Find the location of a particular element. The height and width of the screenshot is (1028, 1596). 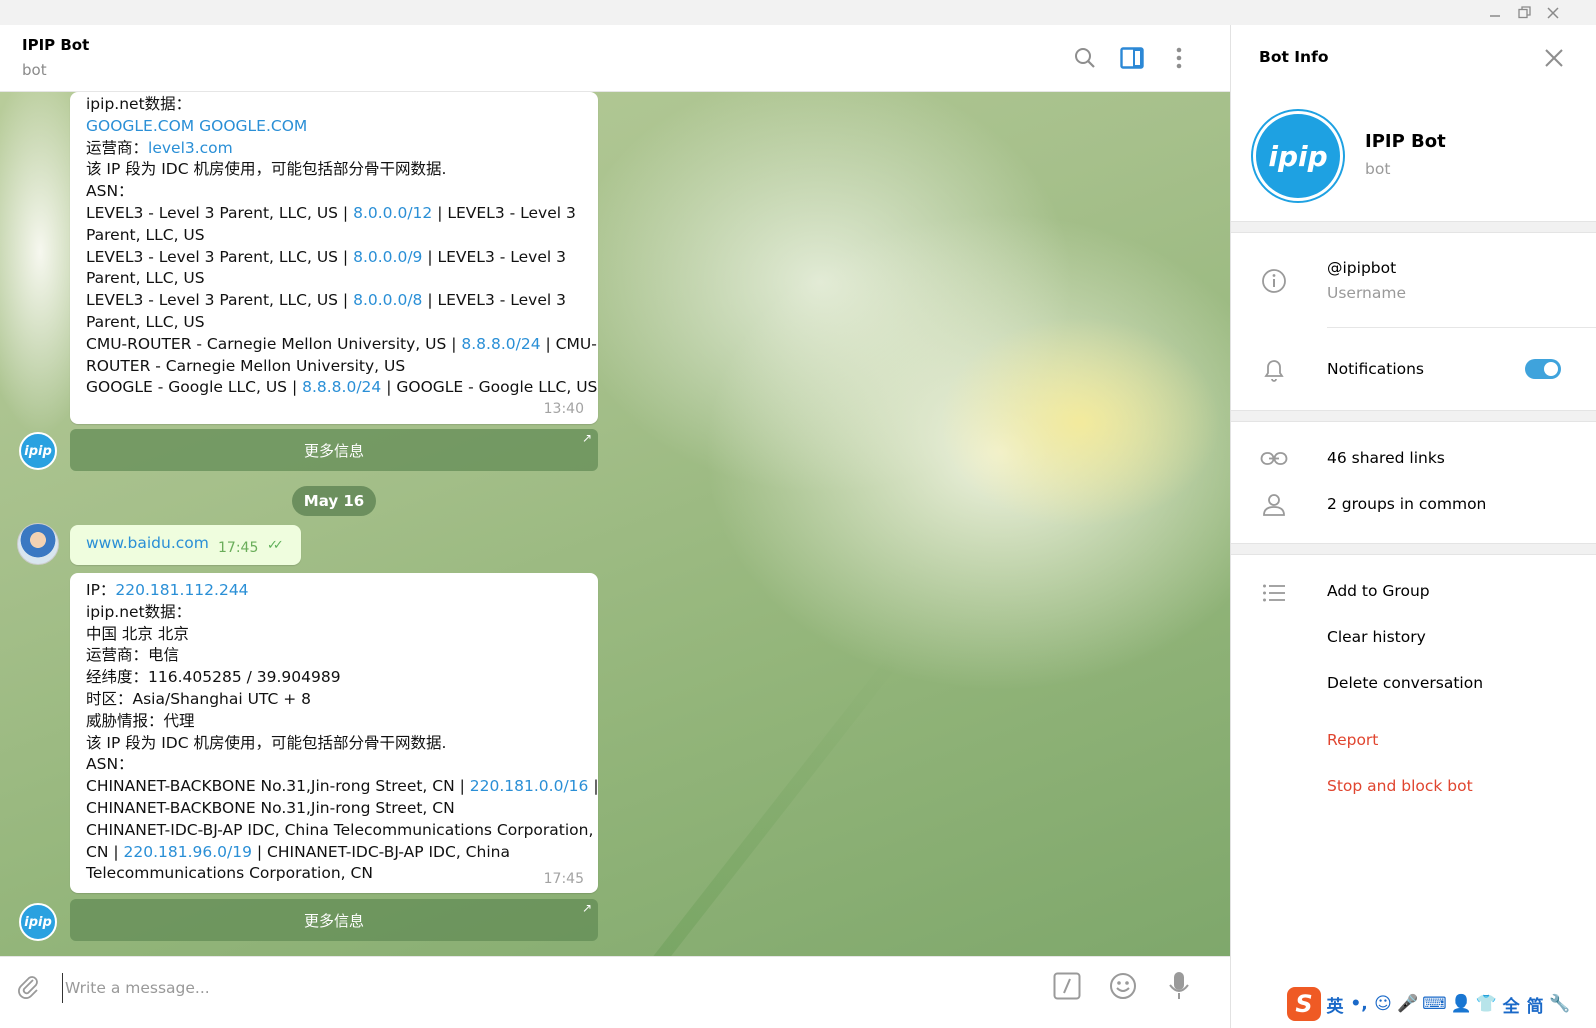

message-line: 威胁情报：代理 is located at coordinates (334, 722).